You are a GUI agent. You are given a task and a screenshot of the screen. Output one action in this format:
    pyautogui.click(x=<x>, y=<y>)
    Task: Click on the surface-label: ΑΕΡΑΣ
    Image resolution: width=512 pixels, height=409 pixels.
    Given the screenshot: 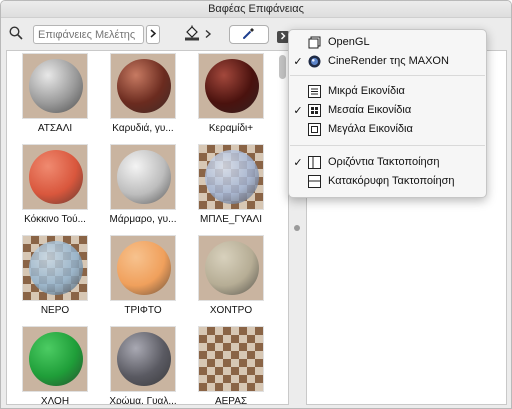 What is the action you would take?
    pyautogui.click(x=231, y=400)
    